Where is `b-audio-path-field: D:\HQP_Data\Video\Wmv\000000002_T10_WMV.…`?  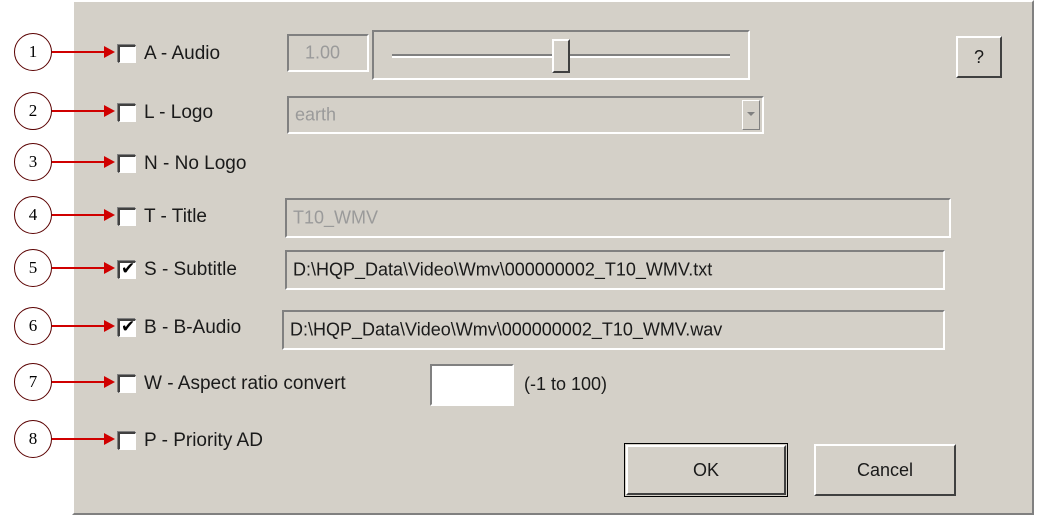
b-audio-path-field: D:\HQP_Data\Video\Wmv\000000002_T10_WMV.… is located at coordinates (613, 330).